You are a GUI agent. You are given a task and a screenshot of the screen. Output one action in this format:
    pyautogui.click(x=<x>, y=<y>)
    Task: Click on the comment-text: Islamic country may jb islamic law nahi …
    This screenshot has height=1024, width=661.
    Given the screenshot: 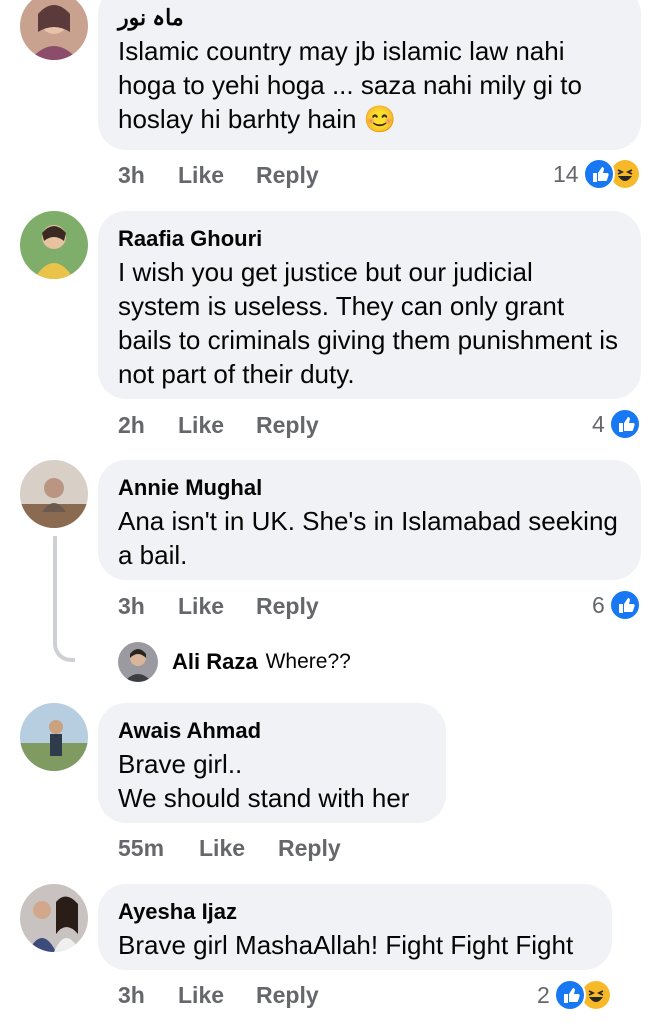 What is the action you would take?
    pyautogui.click(x=350, y=85)
    